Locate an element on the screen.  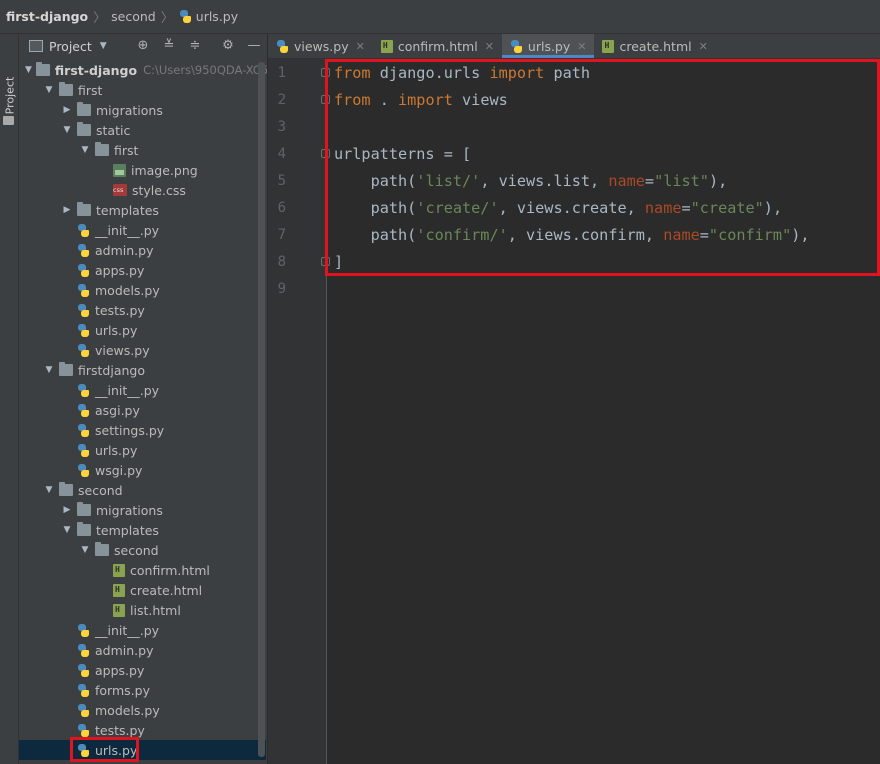
tree-item-label: style.css is located at coordinates (159, 190).